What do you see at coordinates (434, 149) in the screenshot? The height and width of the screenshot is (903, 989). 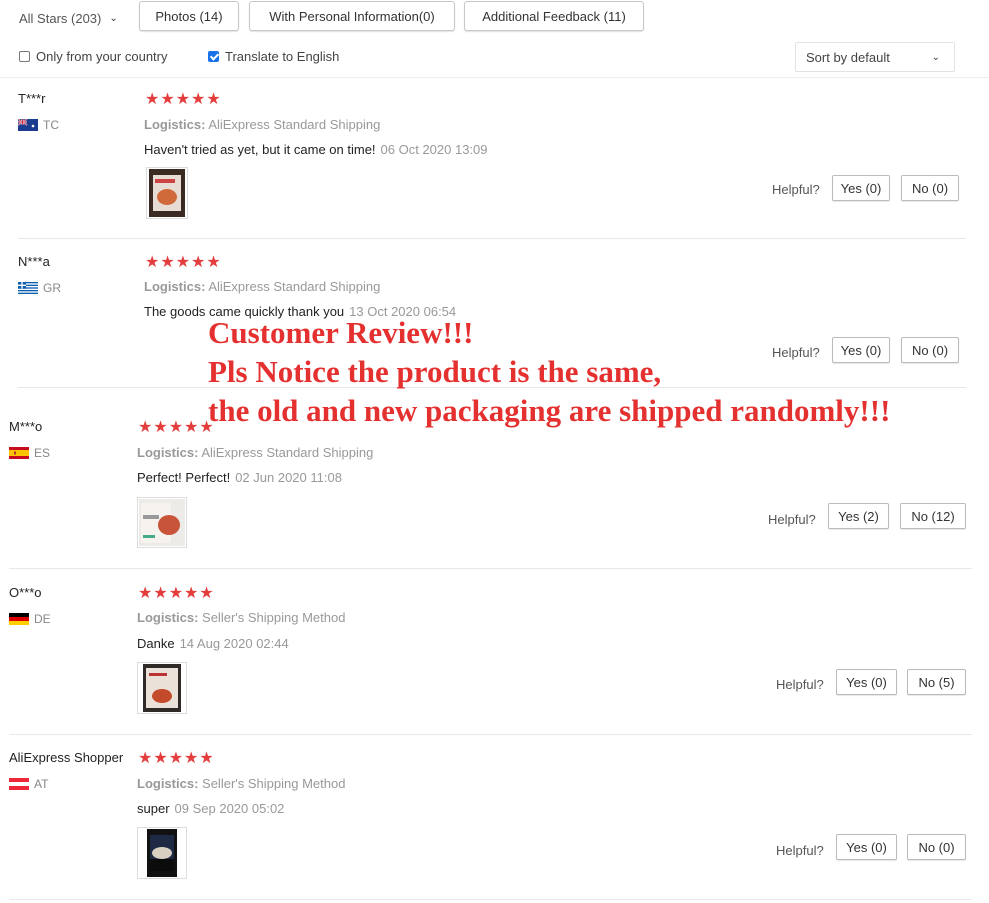 I see `review-date: 06 Oct 2020 13:09` at bounding box center [434, 149].